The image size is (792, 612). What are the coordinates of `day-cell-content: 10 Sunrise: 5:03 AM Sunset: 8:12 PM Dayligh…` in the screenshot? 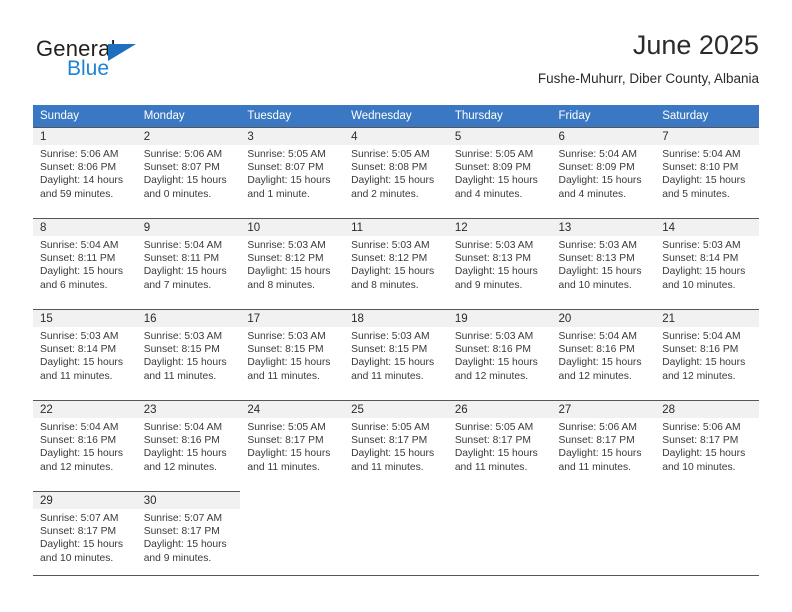 It's located at (292, 260).